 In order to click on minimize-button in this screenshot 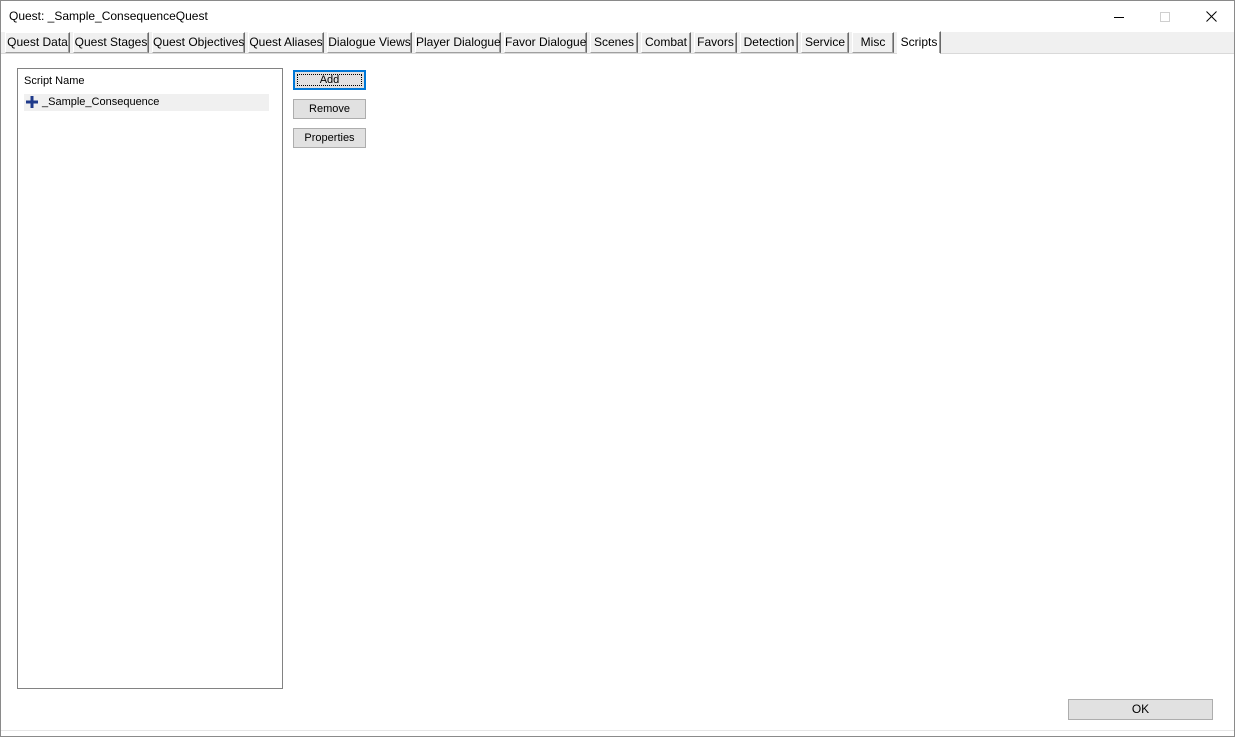, I will do `click(1119, 16)`.